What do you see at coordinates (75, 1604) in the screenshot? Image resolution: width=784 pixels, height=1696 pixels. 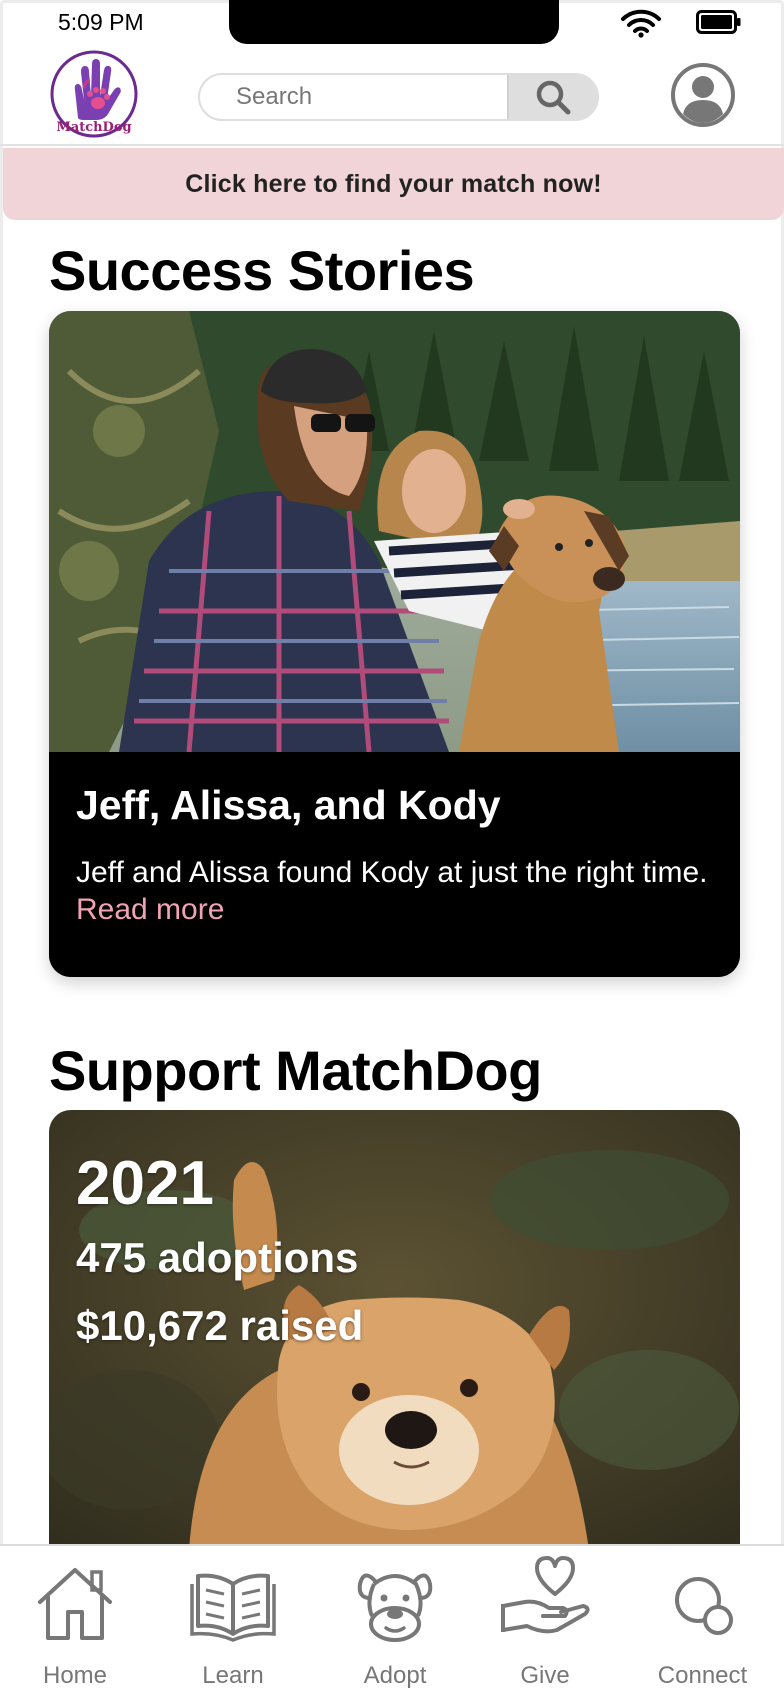 I see `home-icon` at bounding box center [75, 1604].